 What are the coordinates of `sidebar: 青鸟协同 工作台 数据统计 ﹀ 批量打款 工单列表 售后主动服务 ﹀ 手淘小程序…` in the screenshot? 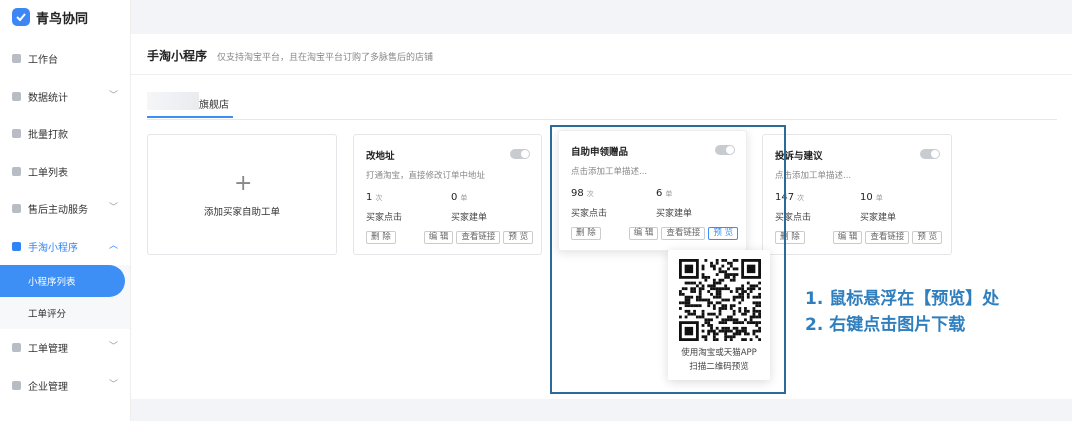 It's located at (65, 210).